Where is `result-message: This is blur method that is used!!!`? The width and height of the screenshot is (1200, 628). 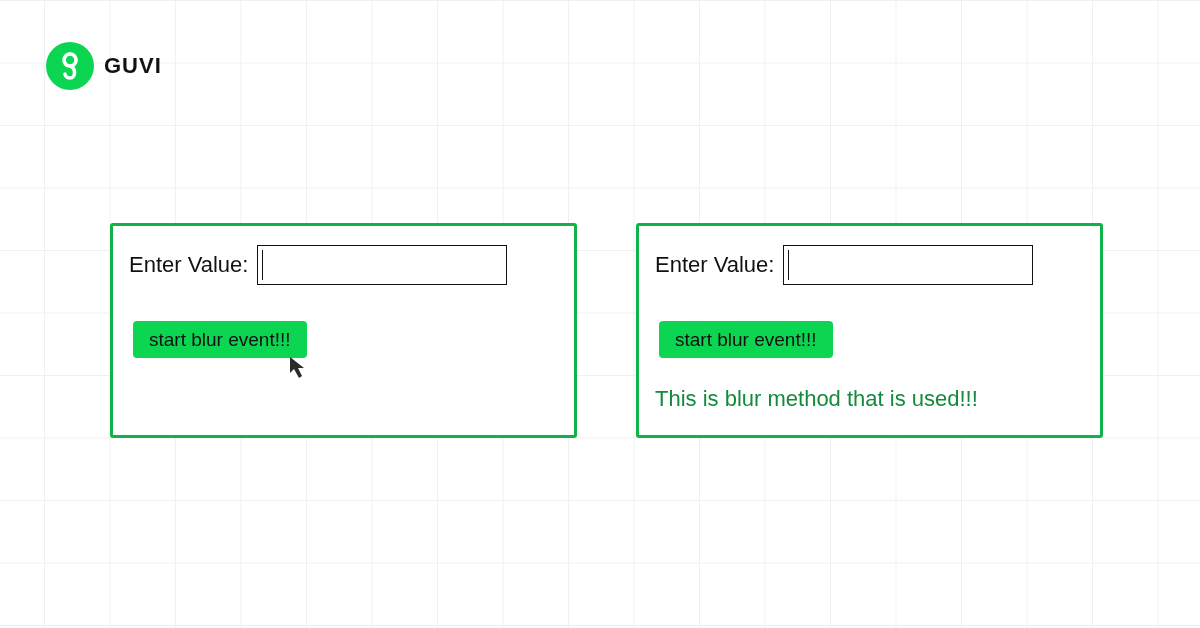
result-message: This is blur method that is used!!! is located at coordinates (817, 399).